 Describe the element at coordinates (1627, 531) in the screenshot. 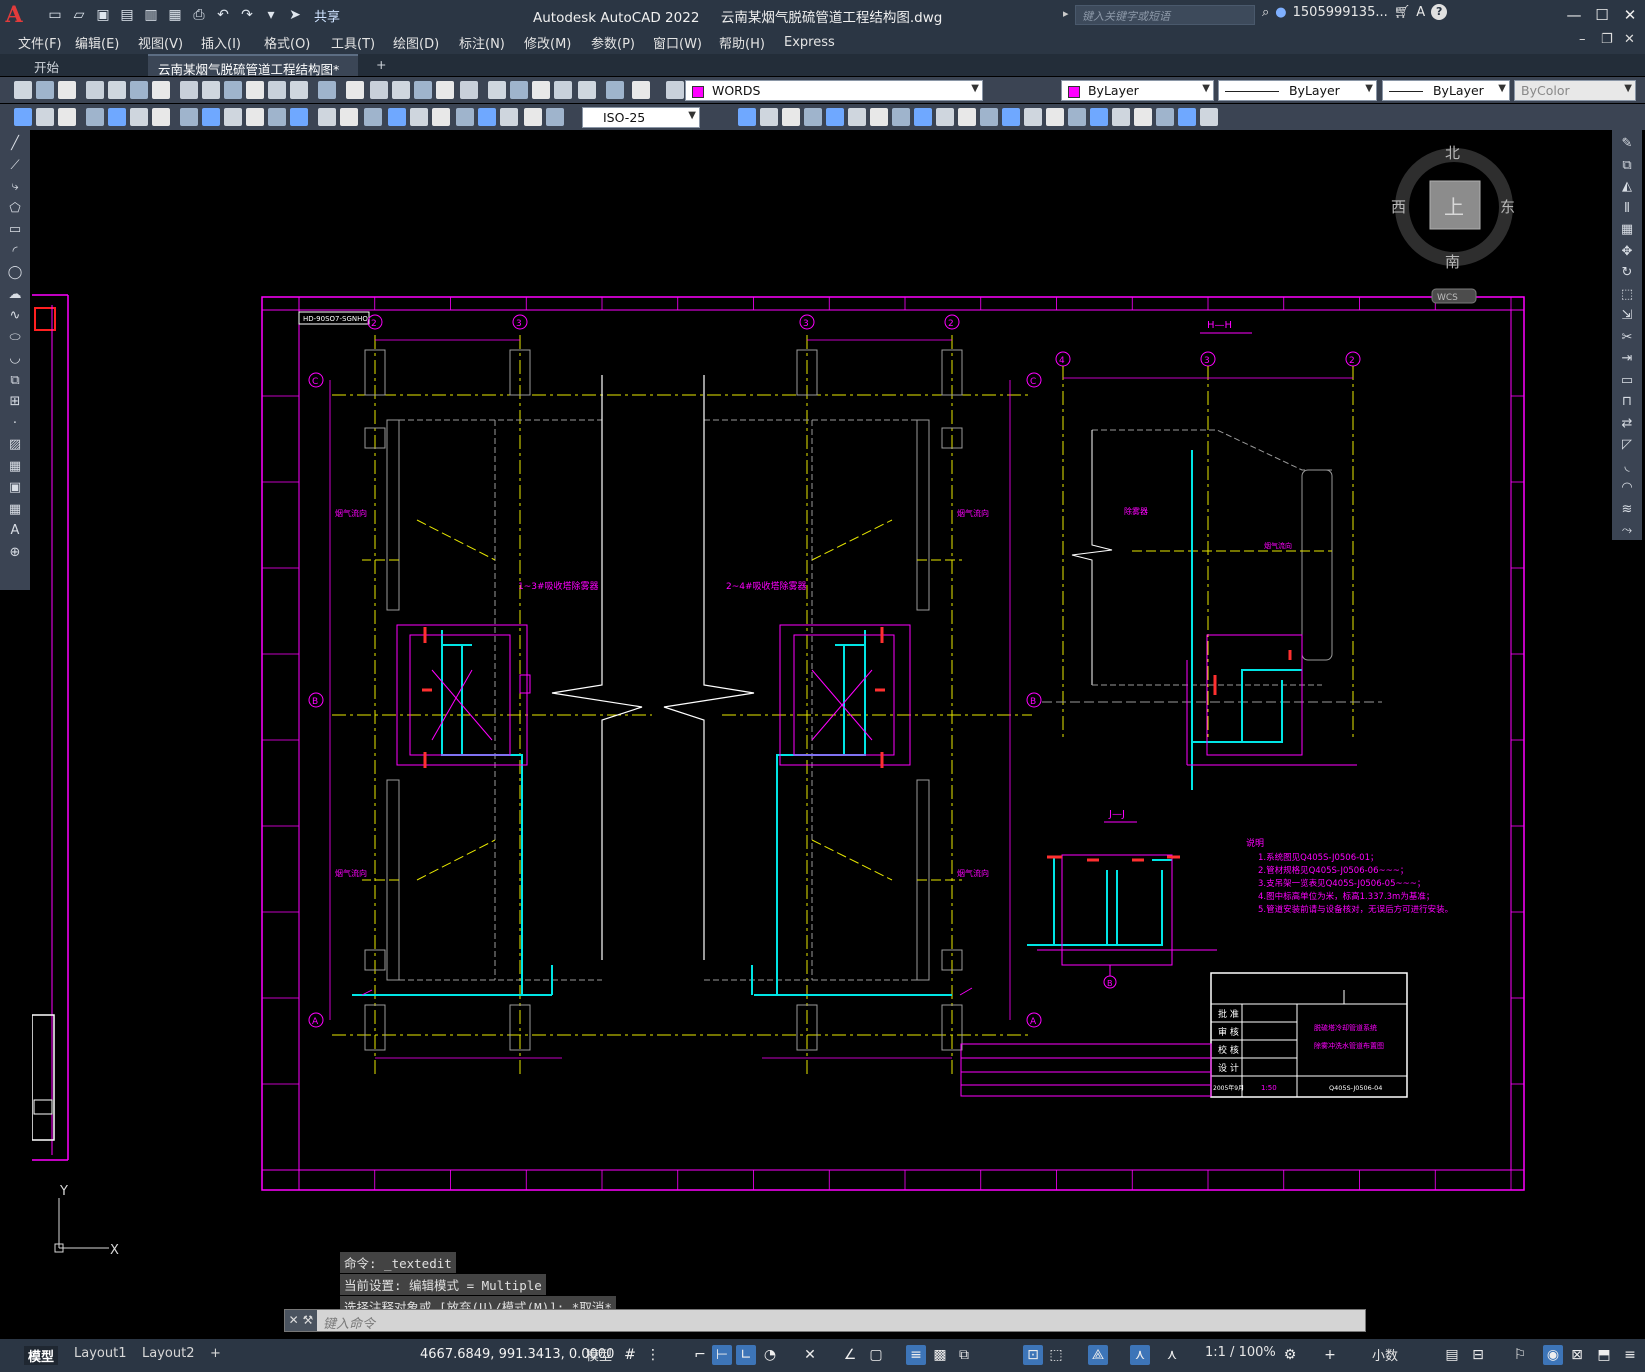

I see `edit-polyline-icon: ⤳` at that location.